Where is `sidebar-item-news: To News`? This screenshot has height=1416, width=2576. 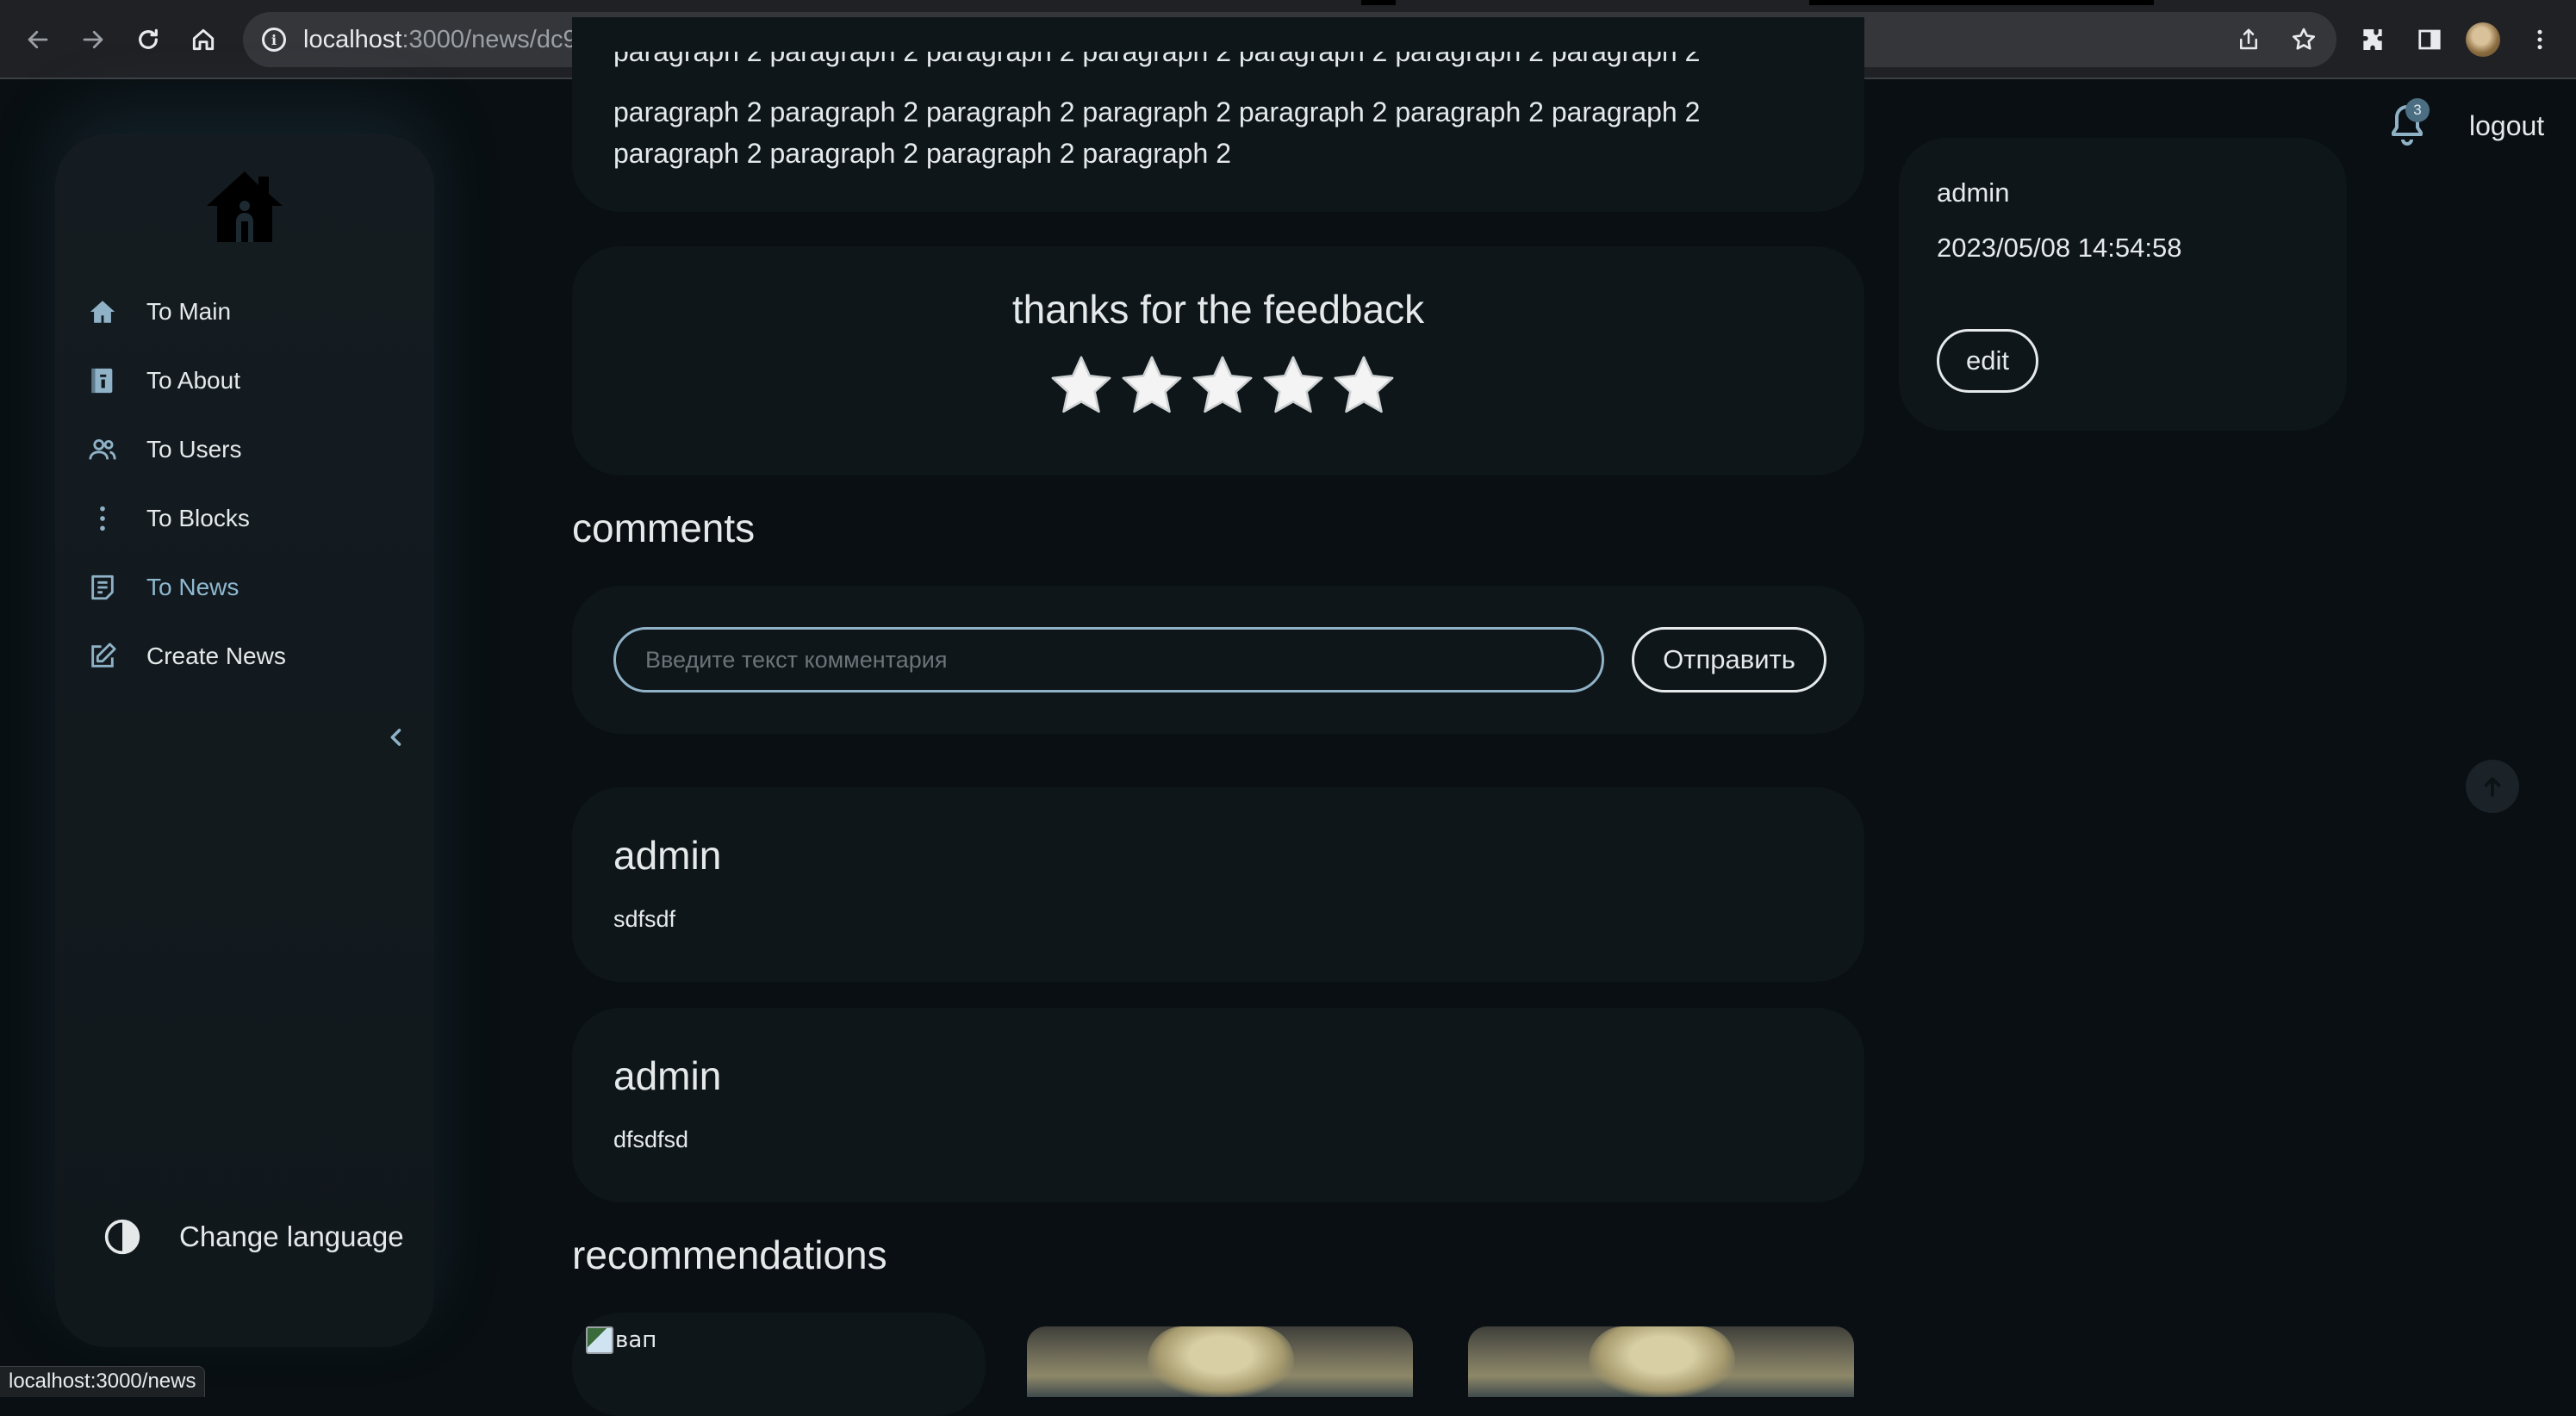
sidebar-item-news: To News is located at coordinates (164, 587).